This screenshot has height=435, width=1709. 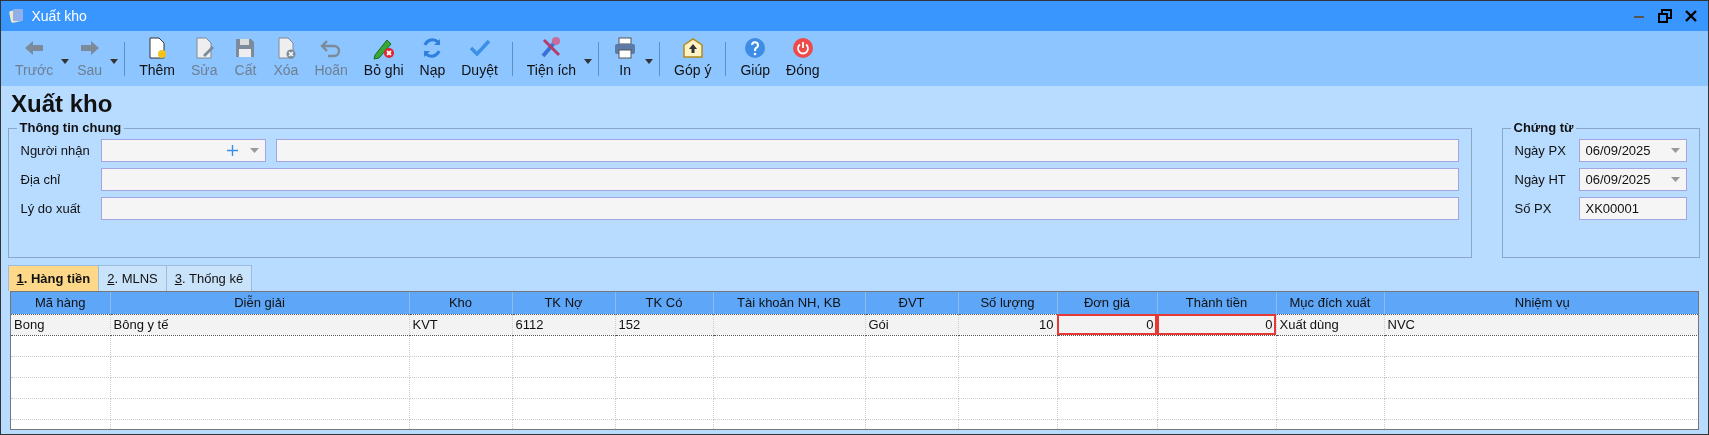 What do you see at coordinates (1632, 209) in the screenshot?
I see `input-field: XK00001` at bounding box center [1632, 209].